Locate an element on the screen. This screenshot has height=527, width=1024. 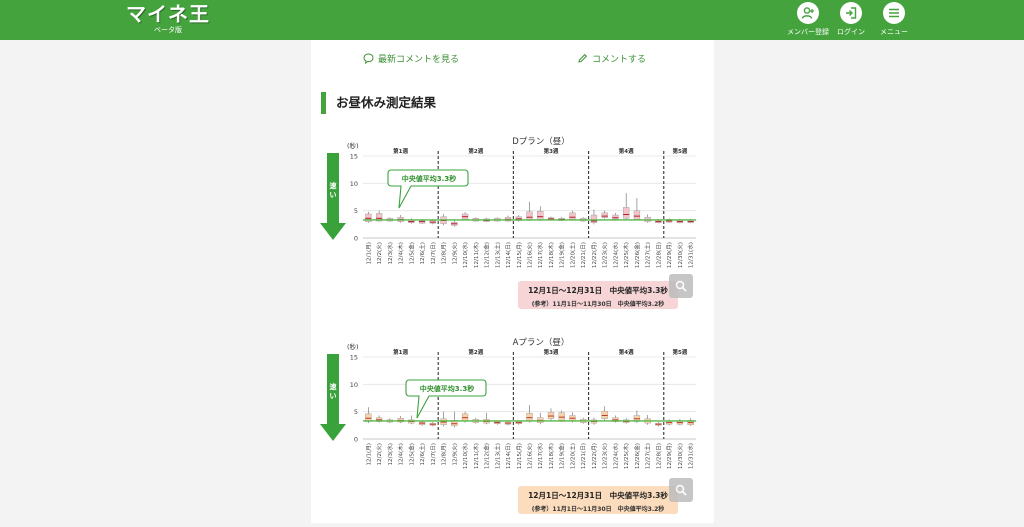
view-comments-label: 最新コメントを見る is located at coordinates (419, 60).